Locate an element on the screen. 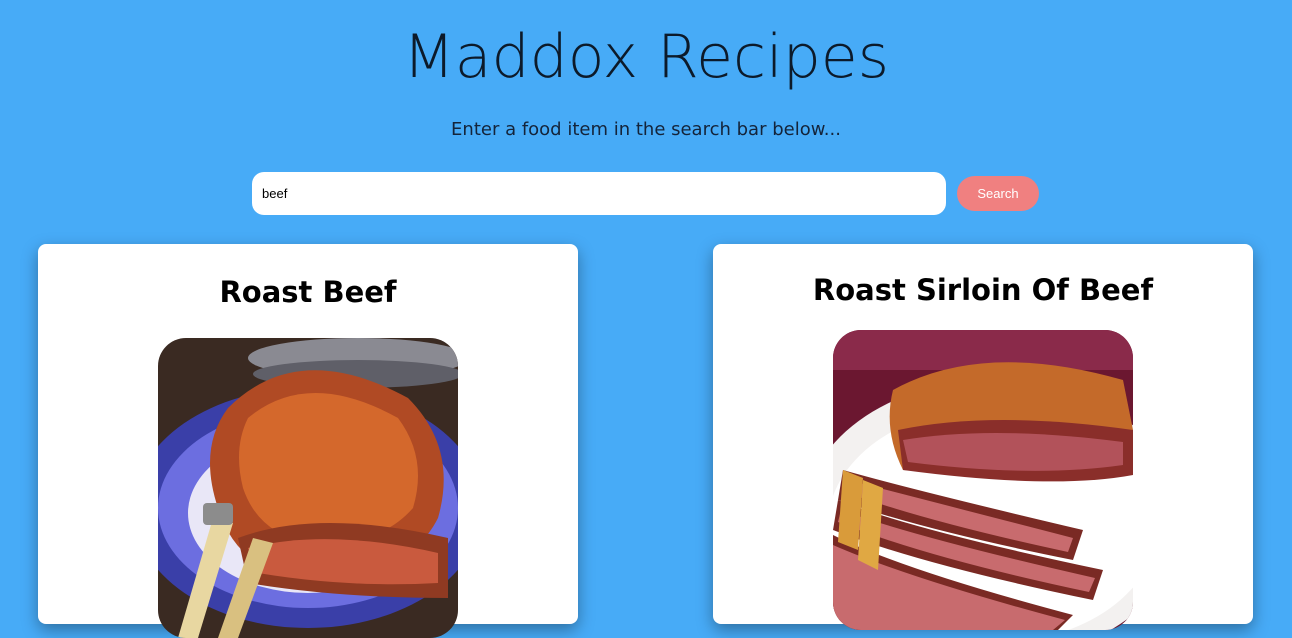 This screenshot has width=1292, height=638. search-button: Search is located at coordinates (998, 193).